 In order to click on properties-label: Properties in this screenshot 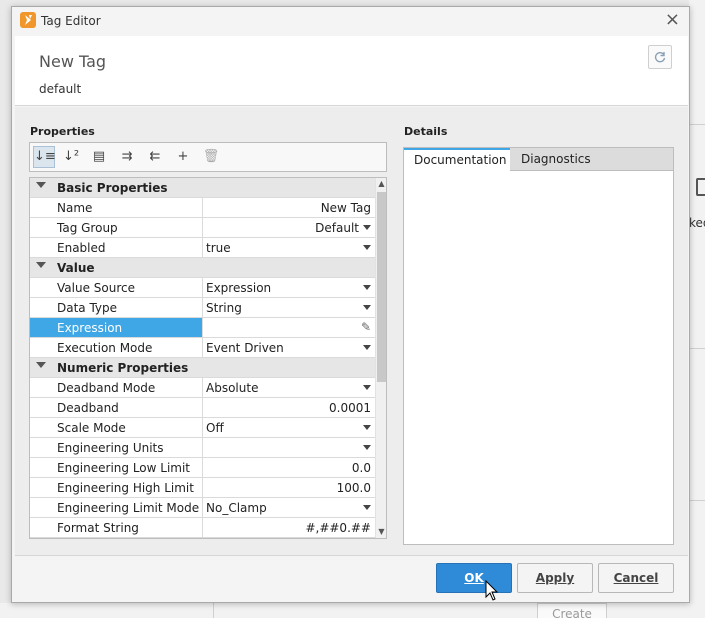, I will do `click(62, 131)`.